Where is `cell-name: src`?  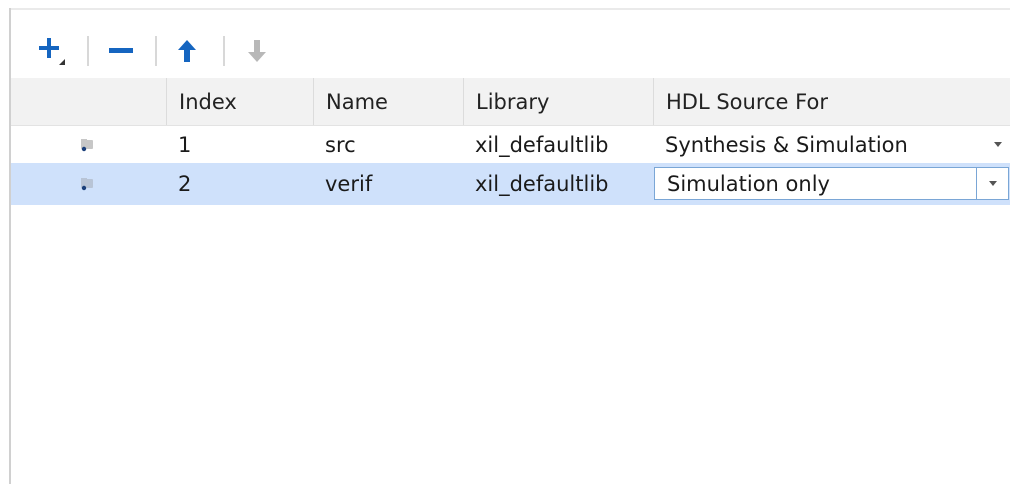 cell-name: src is located at coordinates (340, 144).